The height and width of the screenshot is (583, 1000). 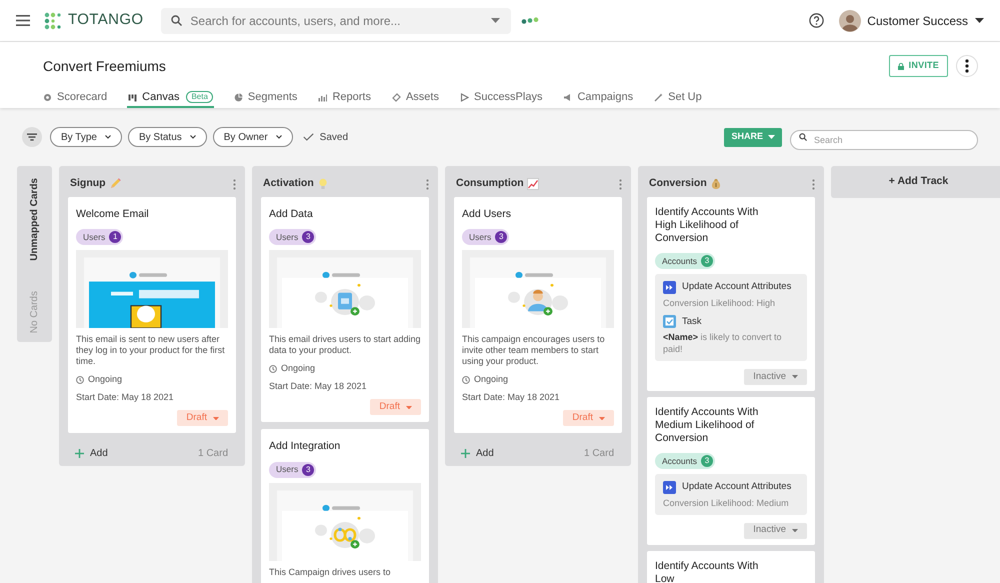 I want to click on card: Welcome Email Users 1 This email is sent to new users after they log in to your product for the first time. Ongoing Start Date: May 18 2021 Draft, so click(x=152, y=315).